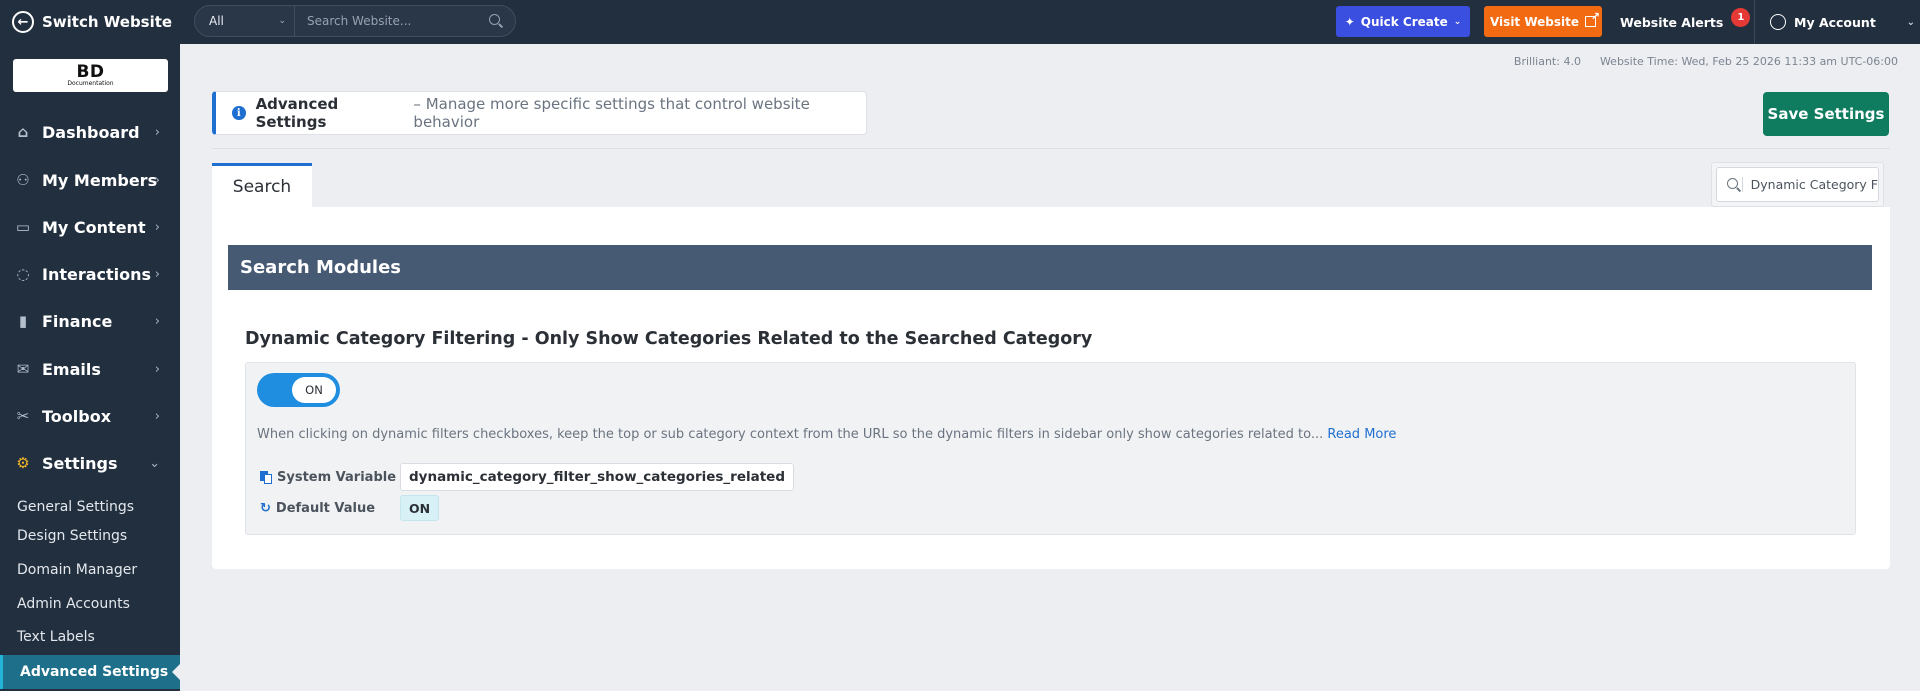  Describe the element at coordinates (23, 22) in the screenshot. I see `arrow-left-icon: ←` at that location.